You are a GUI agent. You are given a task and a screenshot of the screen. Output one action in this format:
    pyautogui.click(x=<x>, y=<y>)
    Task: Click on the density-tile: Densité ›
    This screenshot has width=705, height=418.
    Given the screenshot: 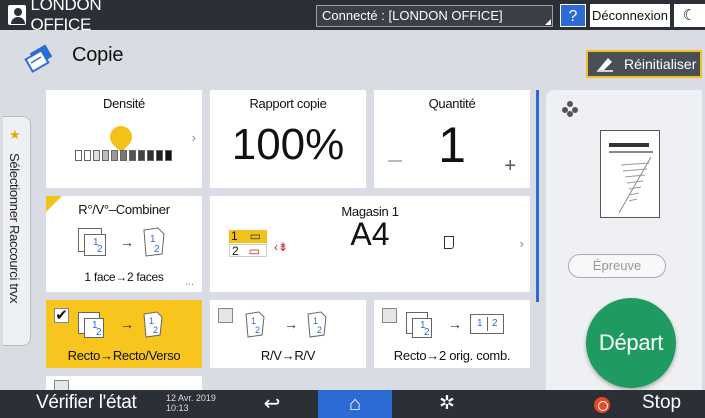 What is the action you would take?
    pyautogui.click(x=124, y=139)
    